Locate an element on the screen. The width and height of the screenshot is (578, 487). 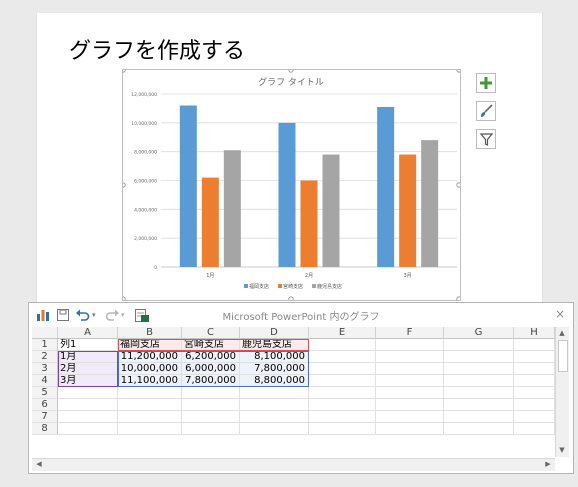
scroll-right-icon: ▶ is located at coordinates (548, 464).